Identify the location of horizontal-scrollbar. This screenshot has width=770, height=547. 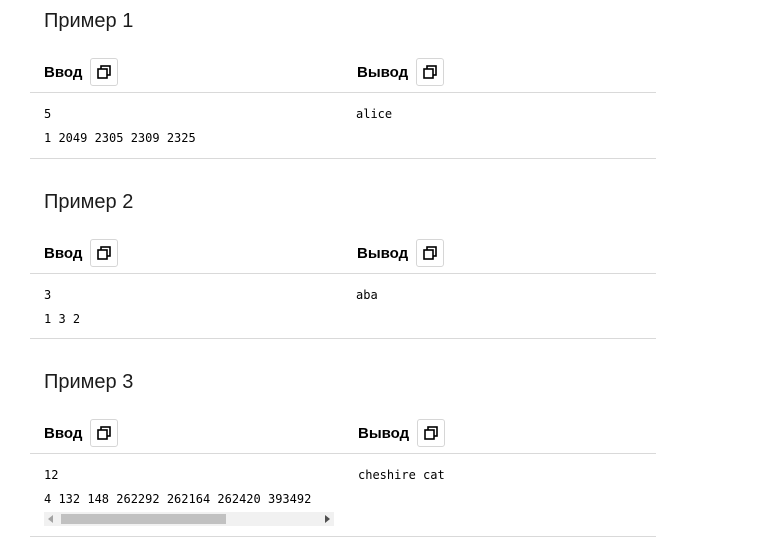
(189, 519).